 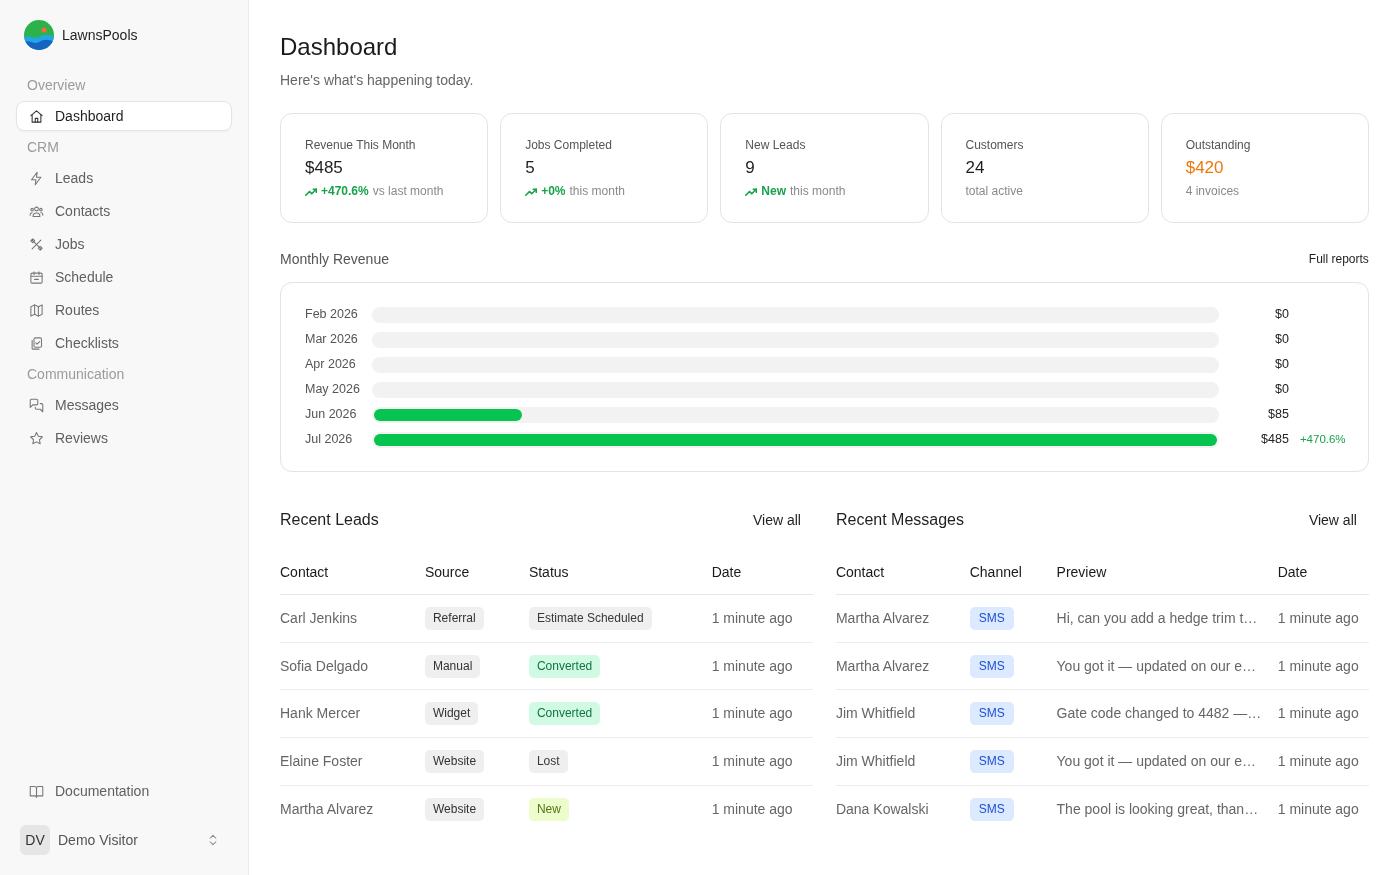 What do you see at coordinates (882, 809) in the screenshot?
I see `table-cell-text: Dana Kowalski` at bounding box center [882, 809].